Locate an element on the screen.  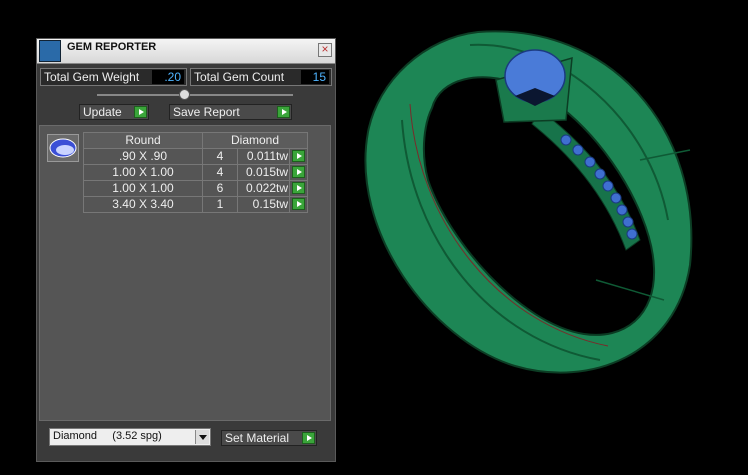
table-row: .90 X .90 4 0.011tw is located at coordinates (195, 156).